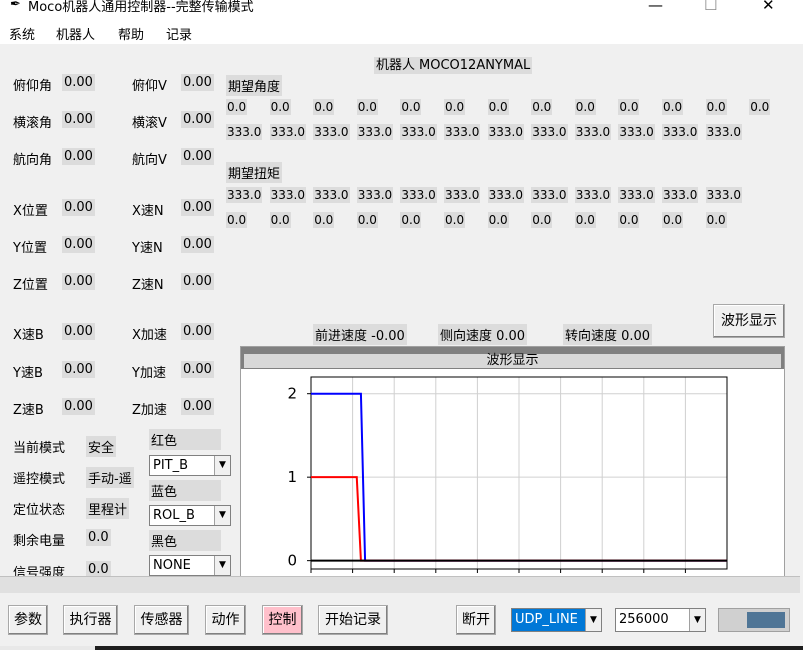  I want to click on disconnect-button: 断开, so click(476, 620).